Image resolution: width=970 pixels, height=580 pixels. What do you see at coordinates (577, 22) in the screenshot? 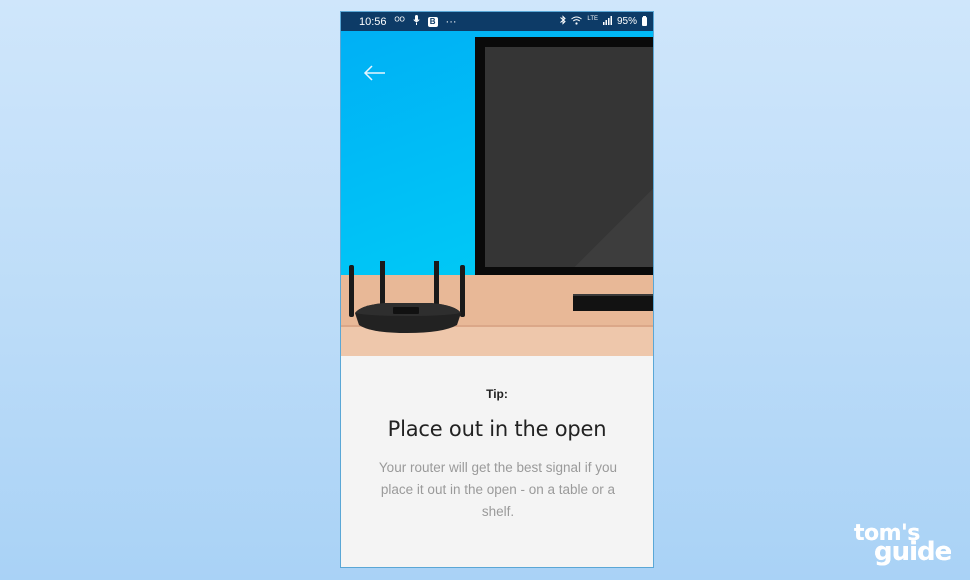
I see `wifi-icon` at bounding box center [577, 22].